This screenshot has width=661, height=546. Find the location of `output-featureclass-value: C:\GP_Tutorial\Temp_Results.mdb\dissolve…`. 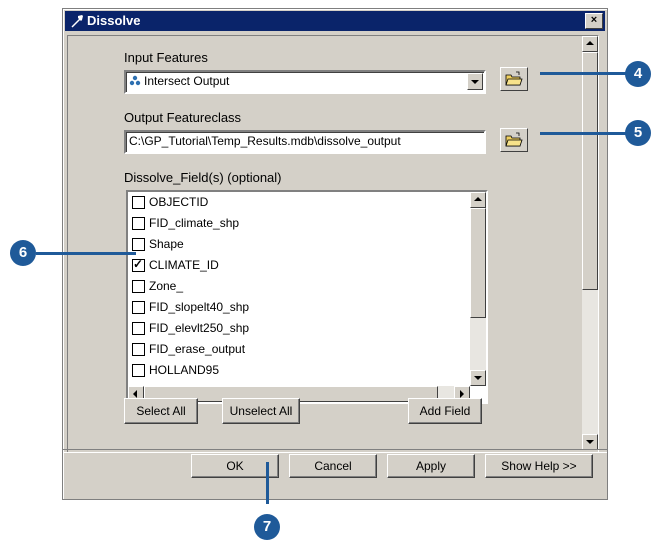

output-featureclass-value: C:\GP_Tutorial\Temp_Results.mdb\dissolve… is located at coordinates (265, 141).